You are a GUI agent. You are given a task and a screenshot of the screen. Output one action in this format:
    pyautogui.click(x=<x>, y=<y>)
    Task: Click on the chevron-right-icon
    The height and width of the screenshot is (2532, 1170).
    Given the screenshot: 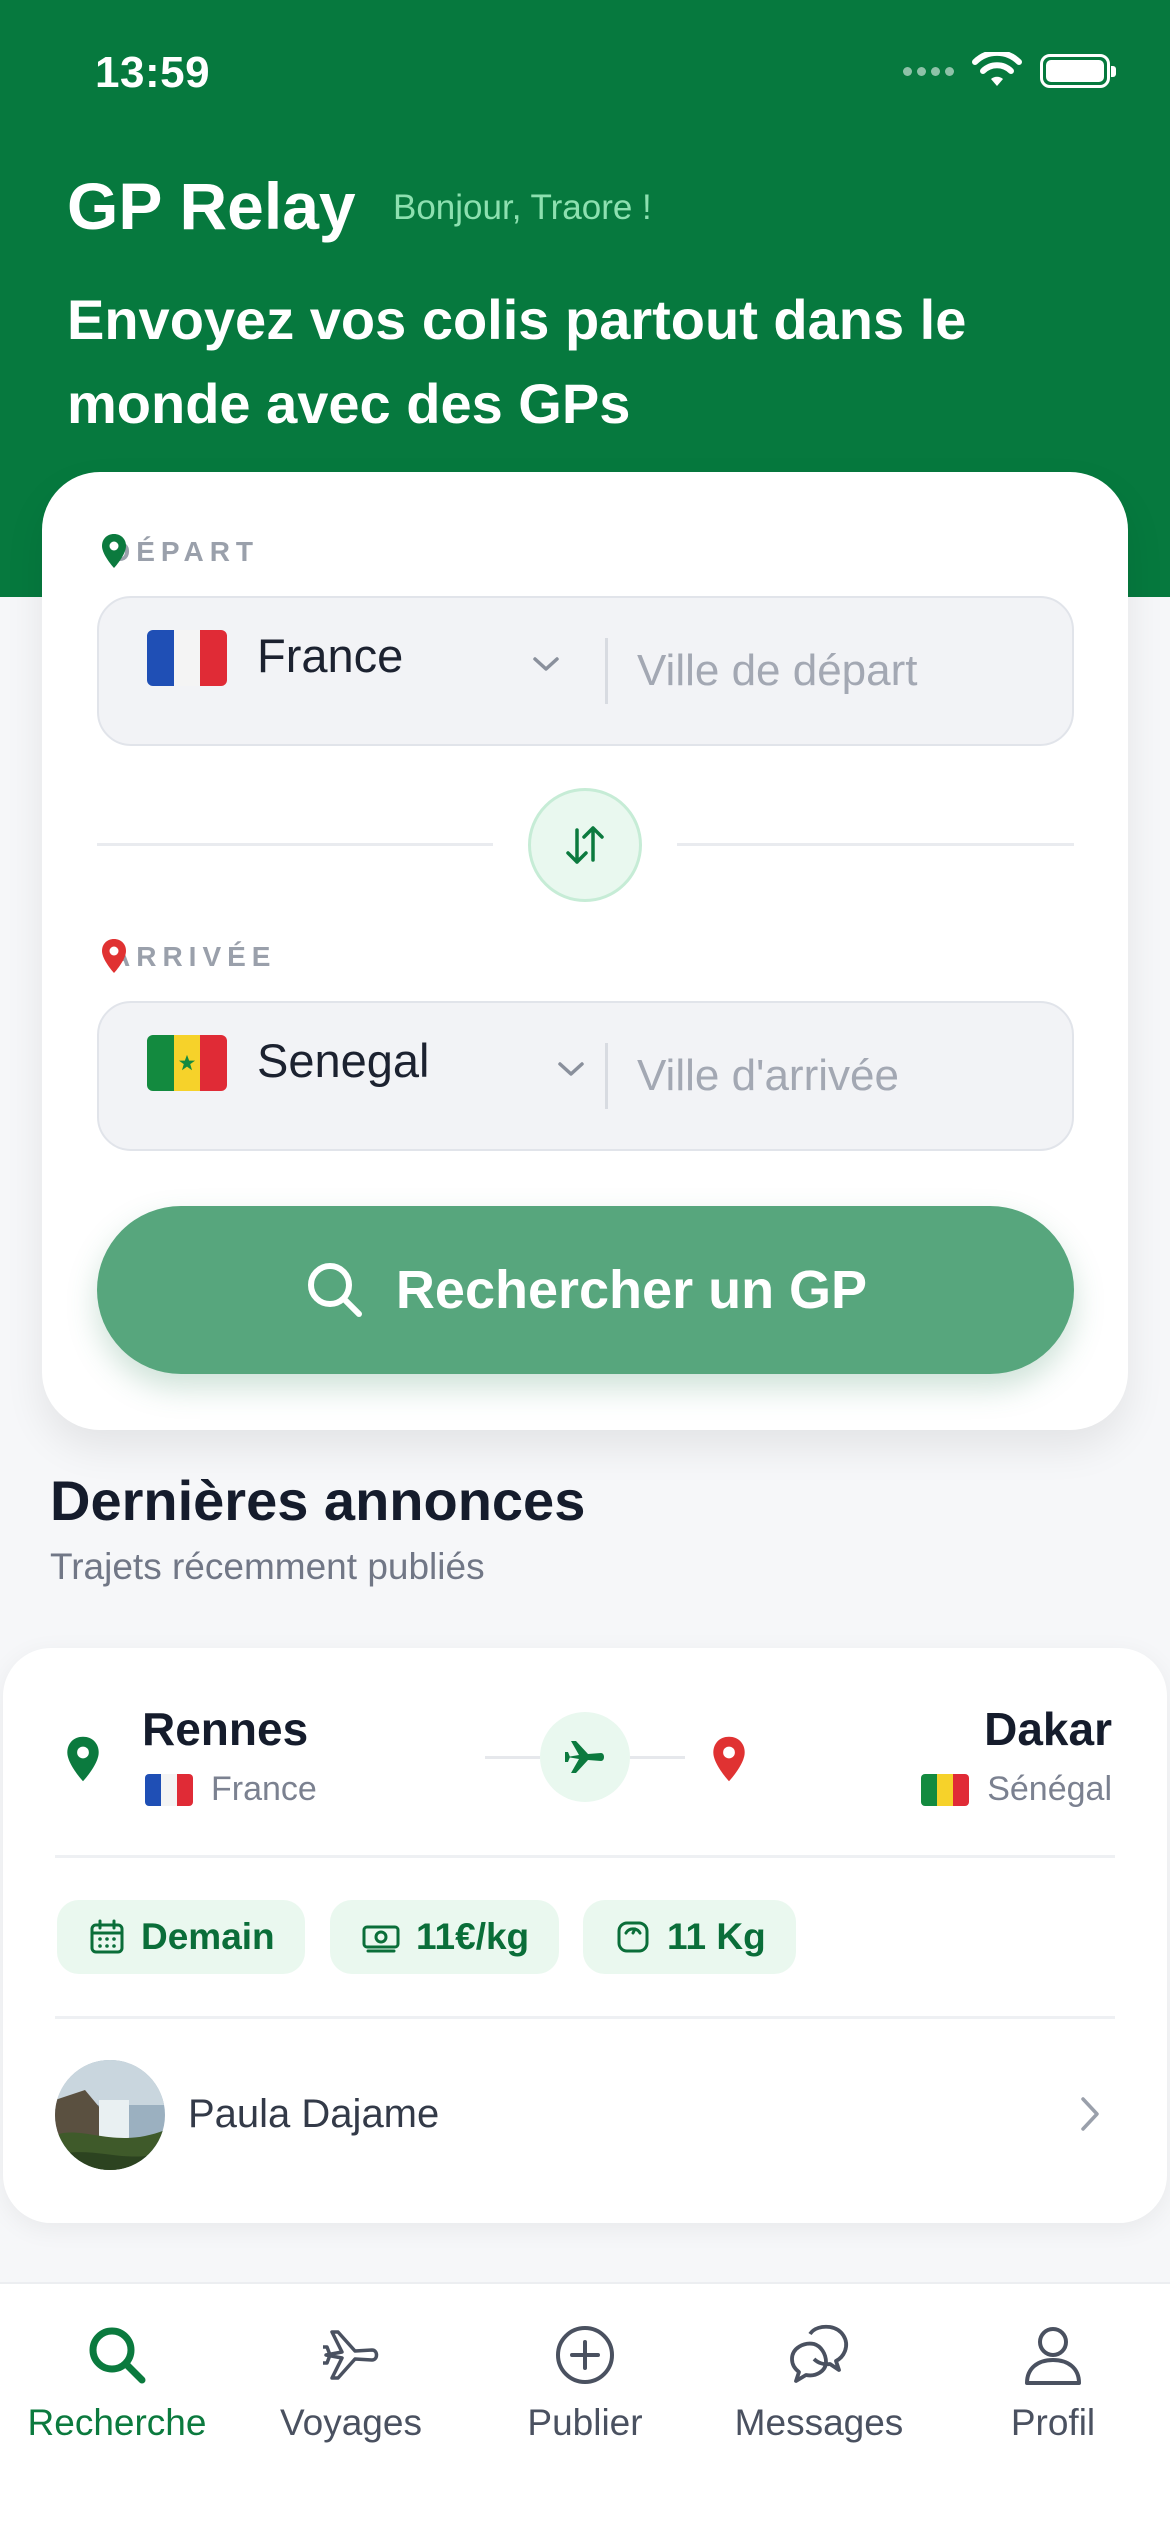 What is the action you would take?
    pyautogui.click(x=1090, y=2114)
    